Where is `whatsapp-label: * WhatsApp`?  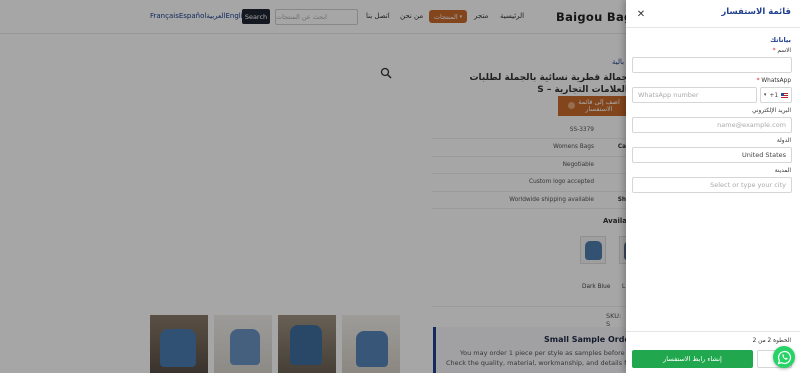
whatsapp-label: * WhatsApp is located at coordinates (773, 81).